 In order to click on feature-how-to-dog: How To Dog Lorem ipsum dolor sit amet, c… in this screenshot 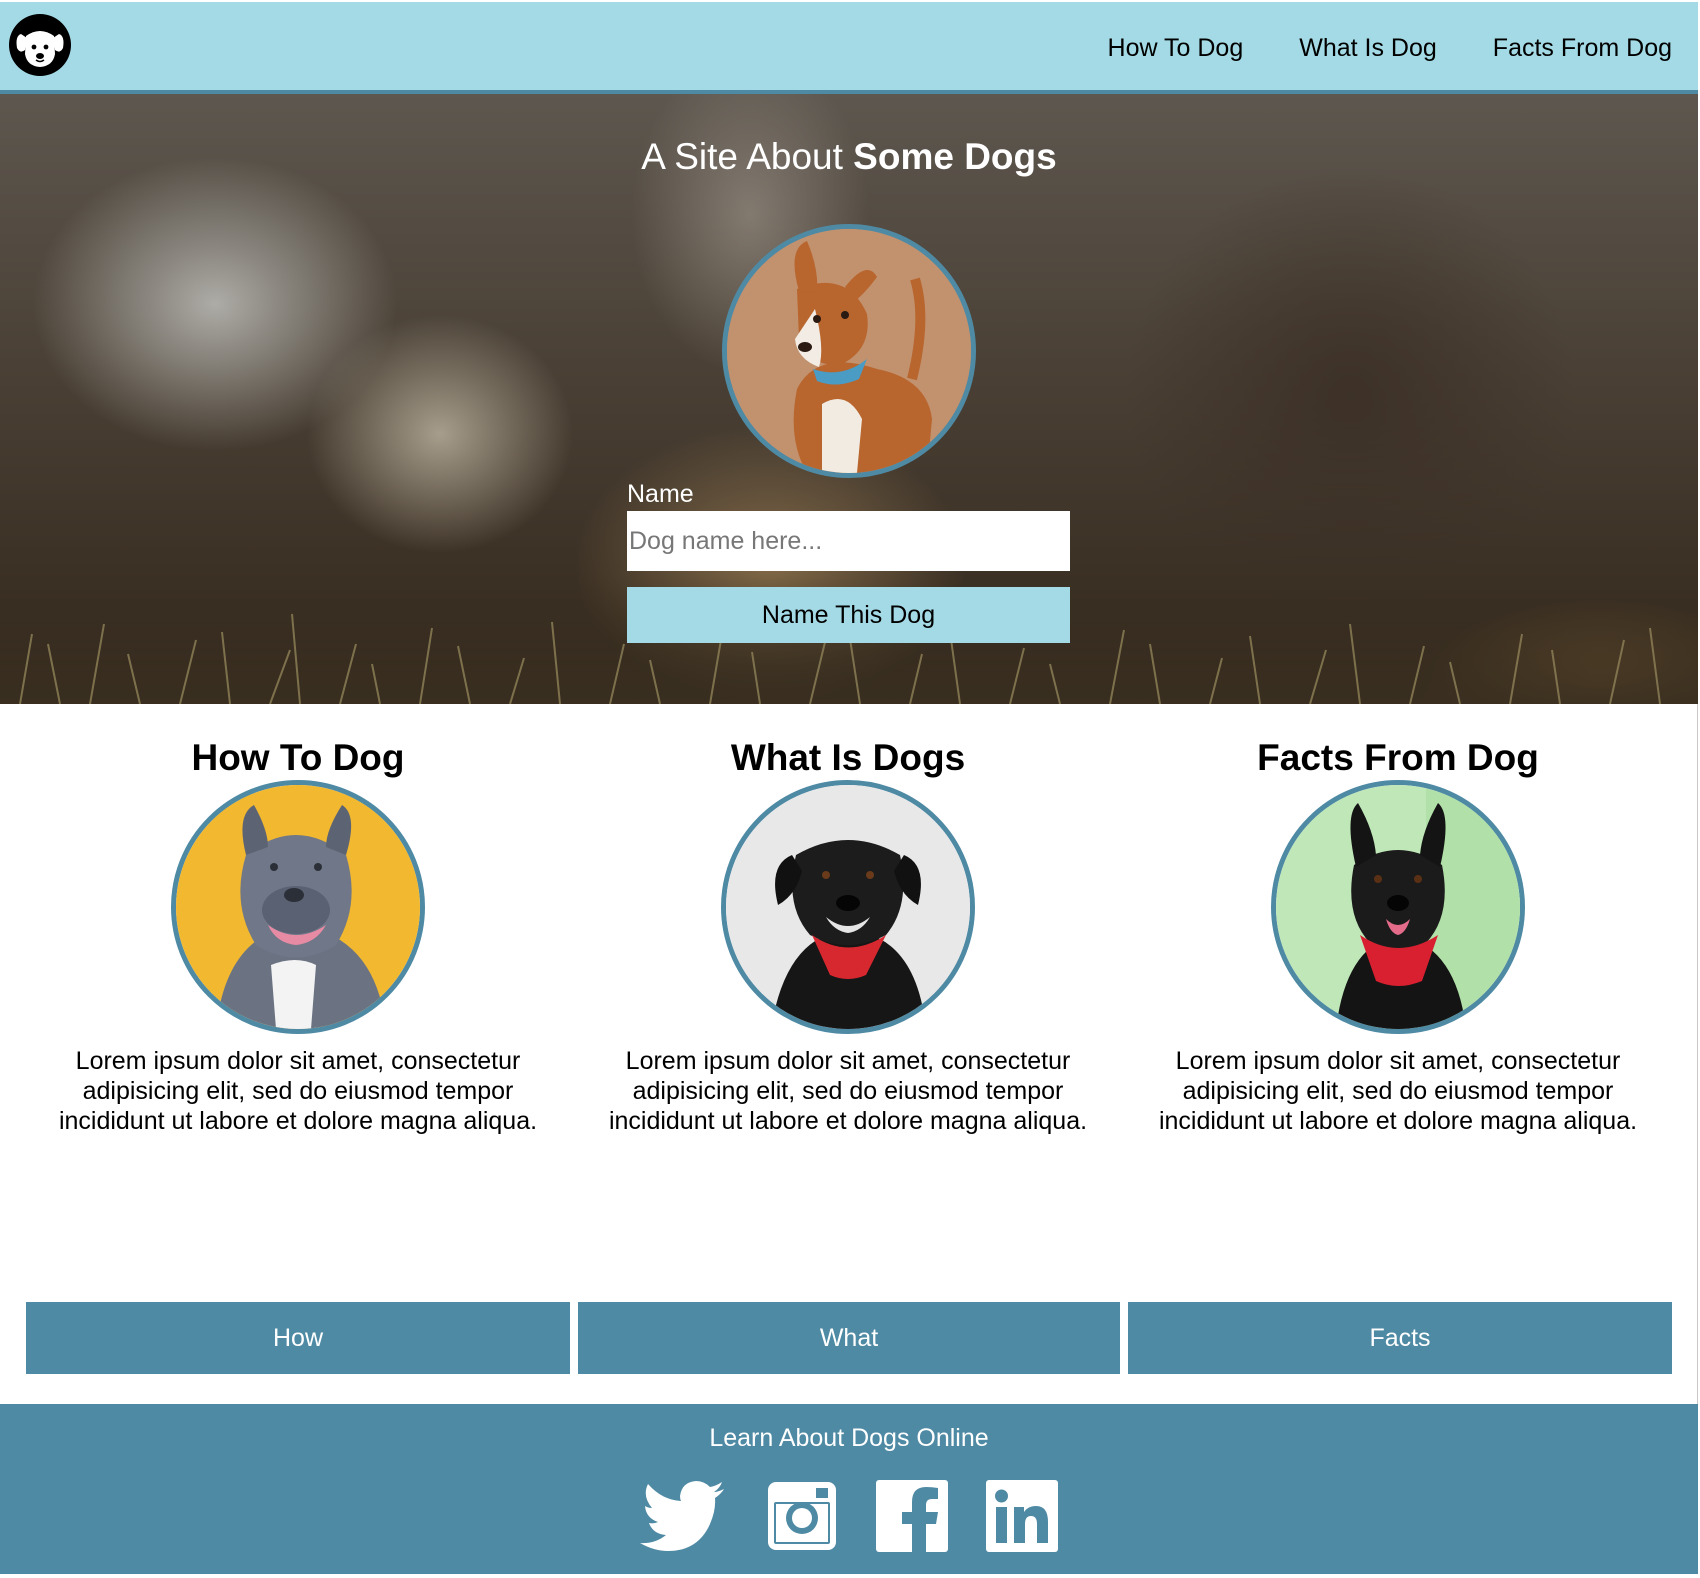, I will do `click(298, 920)`.